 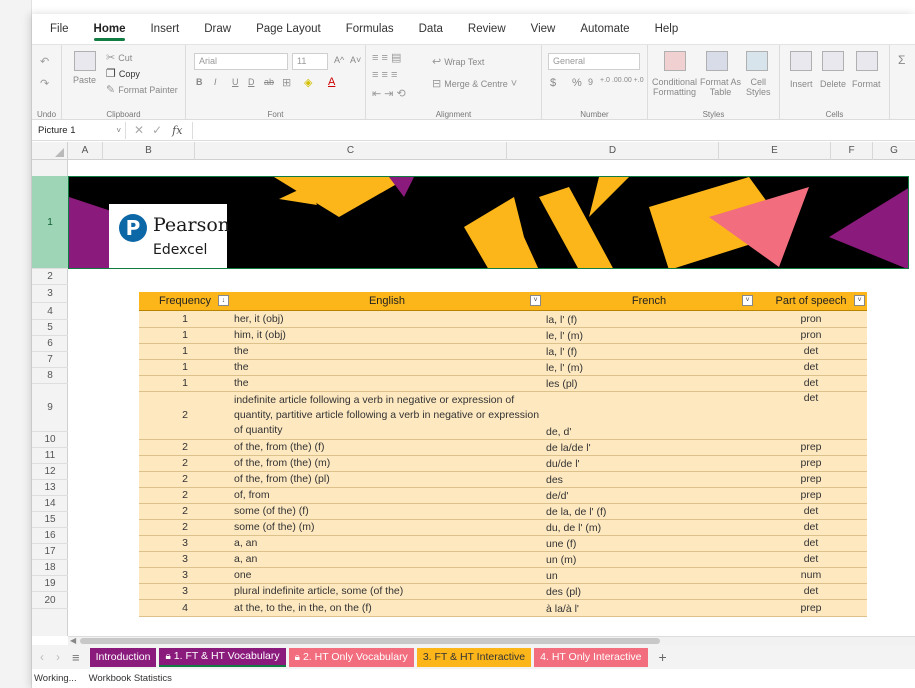 I want to click on cell-english: some (of the) (m), so click(x=387, y=527).